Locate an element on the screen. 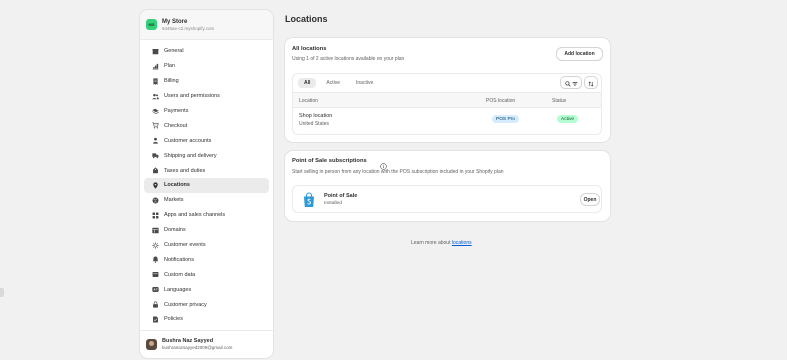  bell-icon is located at coordinates (155, 260).